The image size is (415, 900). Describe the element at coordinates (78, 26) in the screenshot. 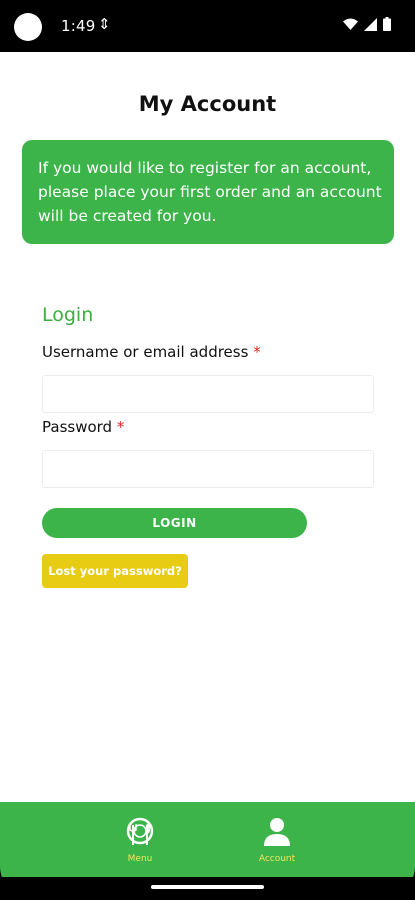

I see `status-time: 1:49` at that location.